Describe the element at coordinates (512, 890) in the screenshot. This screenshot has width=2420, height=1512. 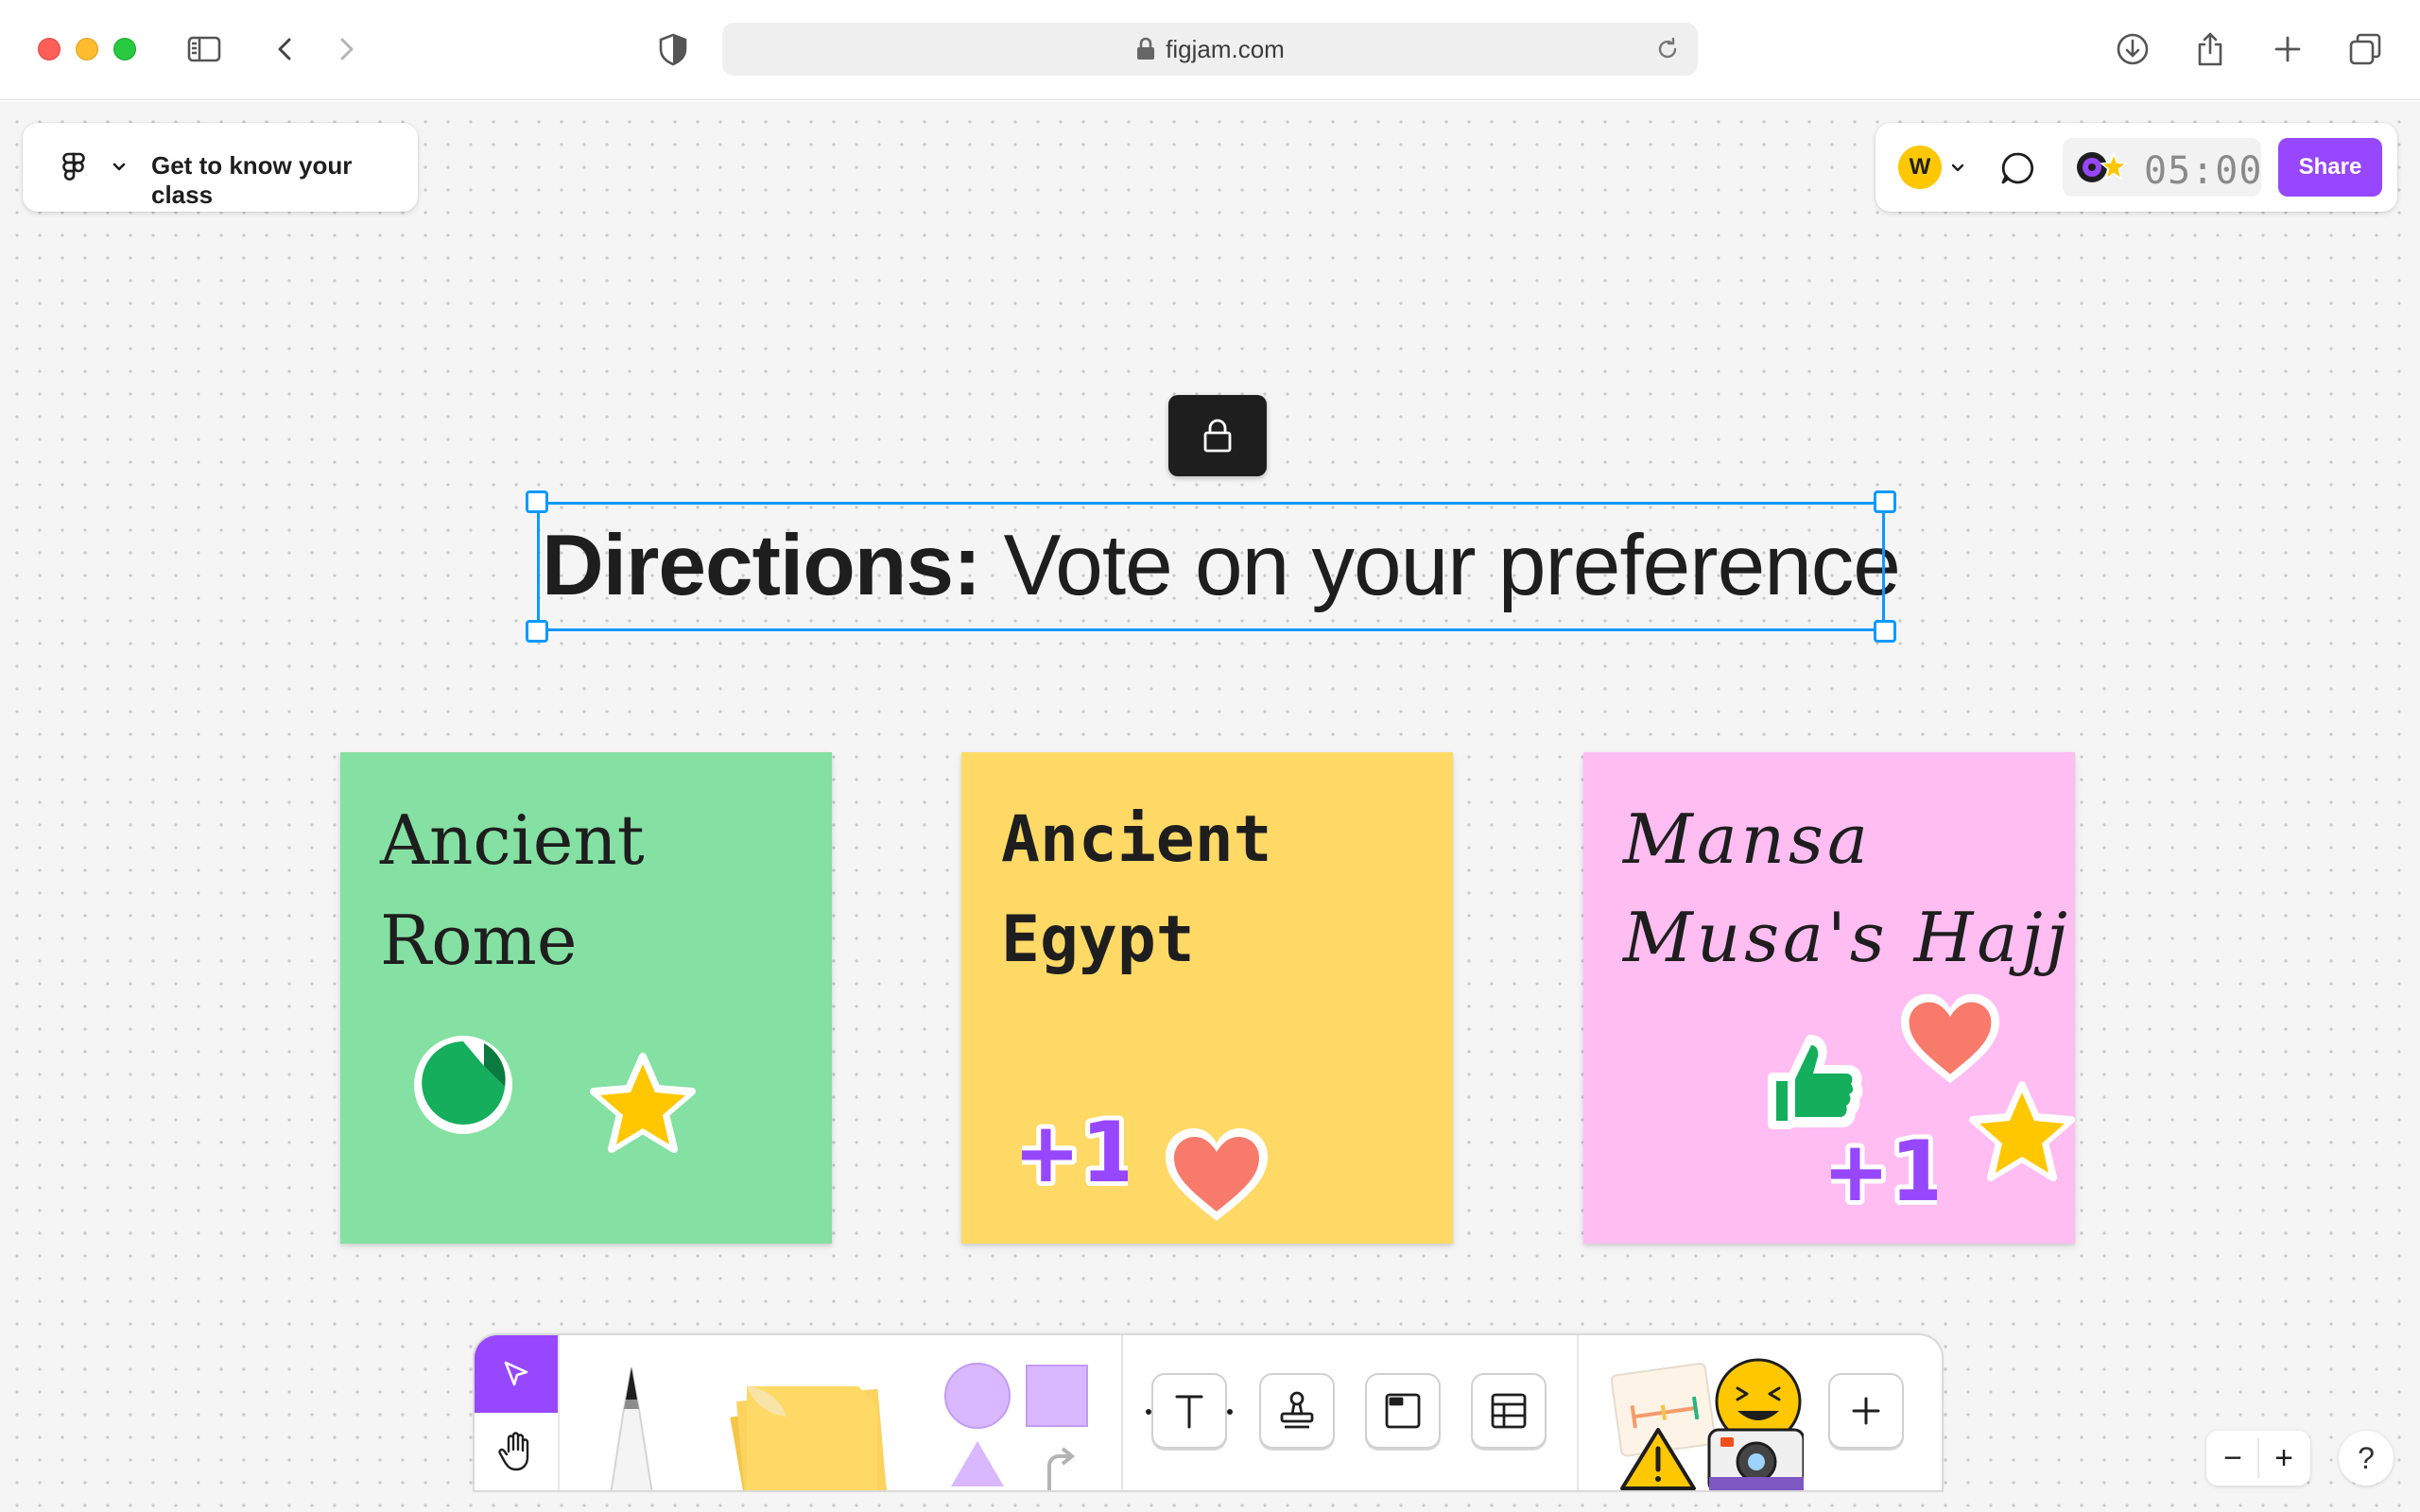
I see `sticky-text: Ancient Rome` at that location.